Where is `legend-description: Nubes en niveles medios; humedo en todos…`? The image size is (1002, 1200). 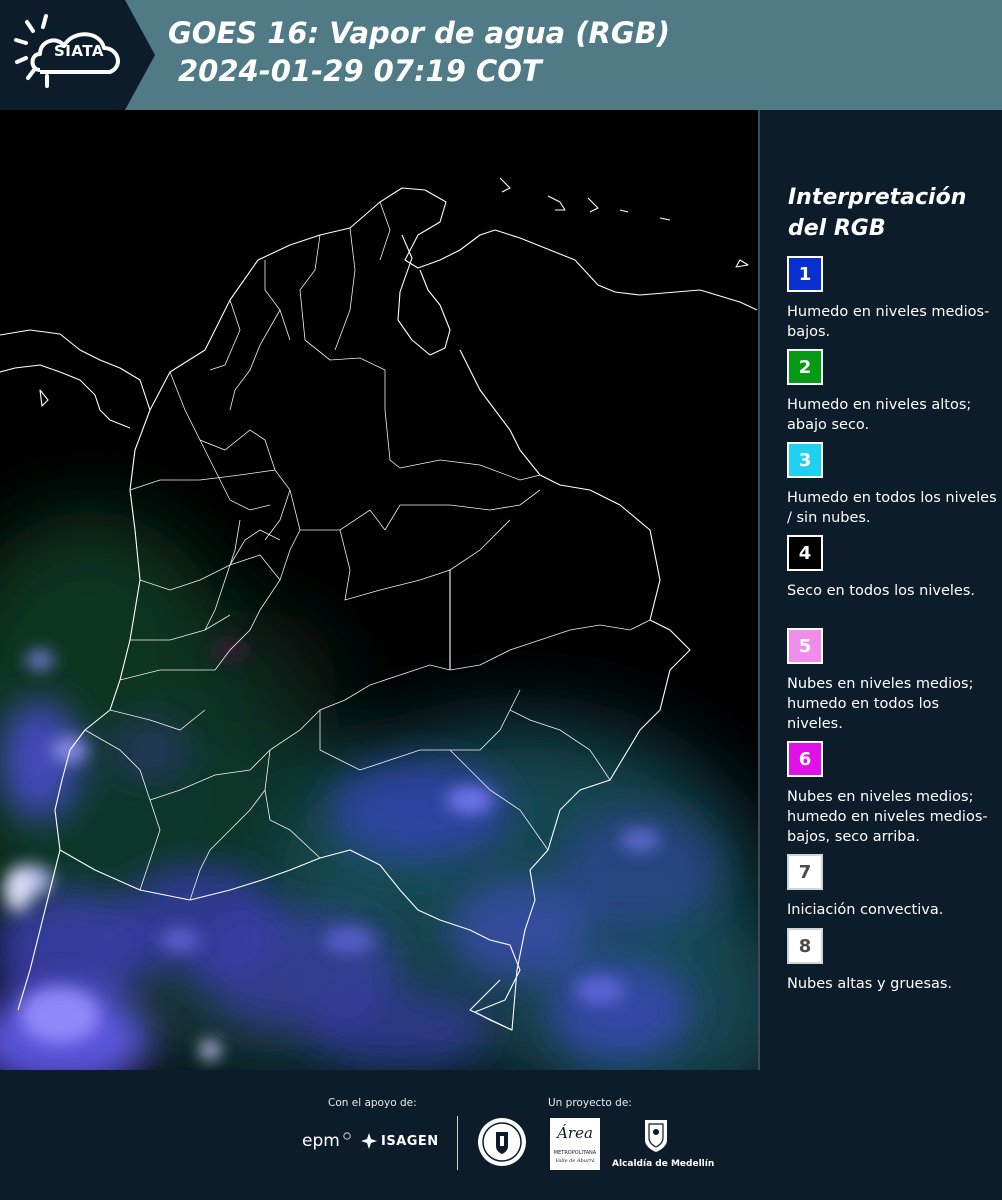 legend-description: Nubes en niveles medios; humedo en todos… is located at coordinates (880, 704).